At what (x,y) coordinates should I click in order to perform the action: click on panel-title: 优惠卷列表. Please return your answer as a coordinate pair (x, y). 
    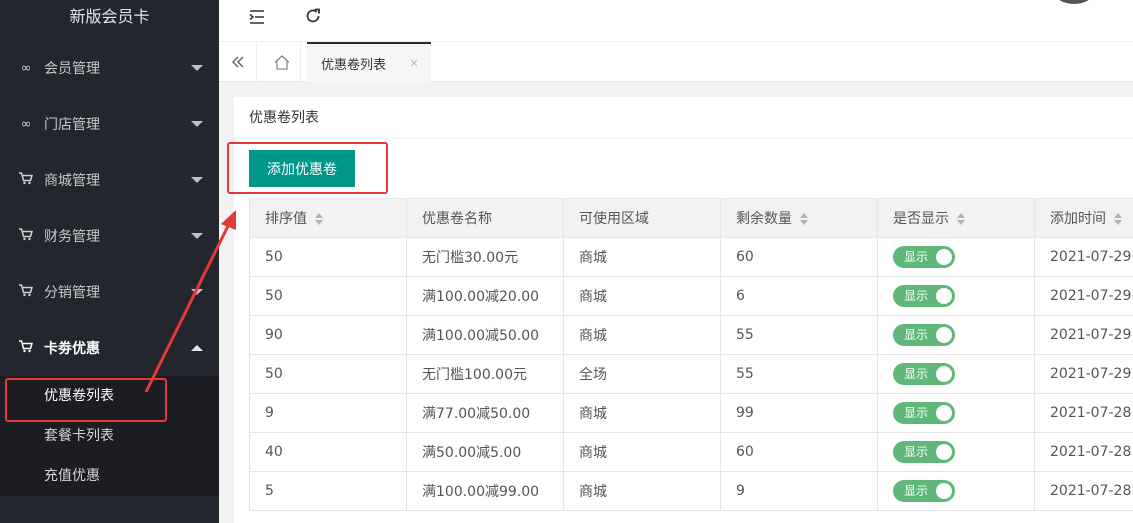
    Looking at the image, I should click on (683, 118).